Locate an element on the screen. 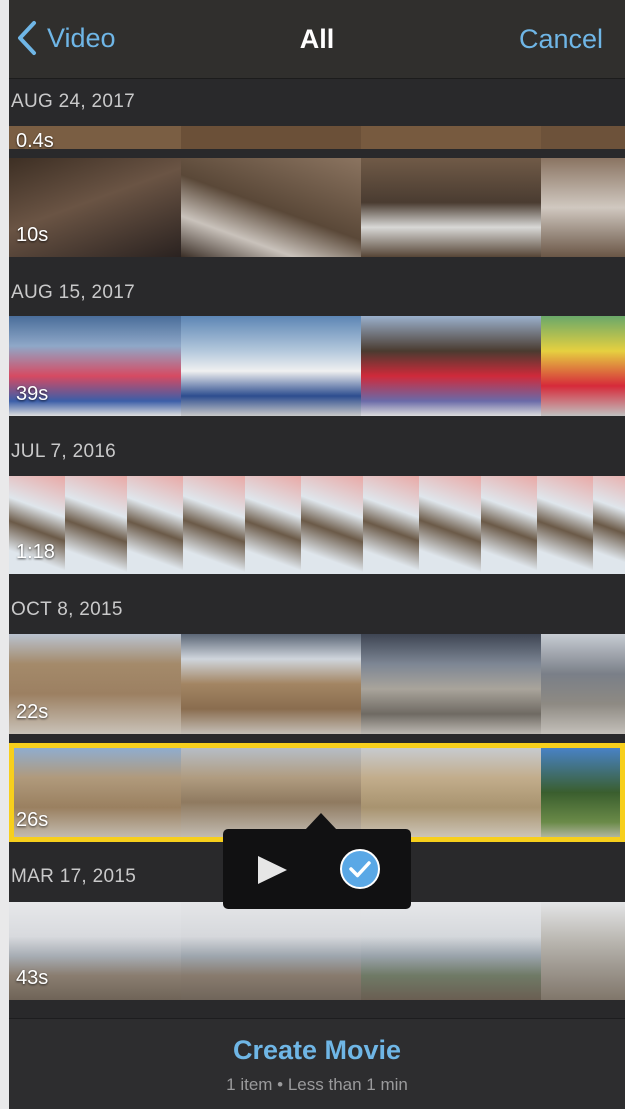  clip-strip: 22s is located at coordinates (317, 684).